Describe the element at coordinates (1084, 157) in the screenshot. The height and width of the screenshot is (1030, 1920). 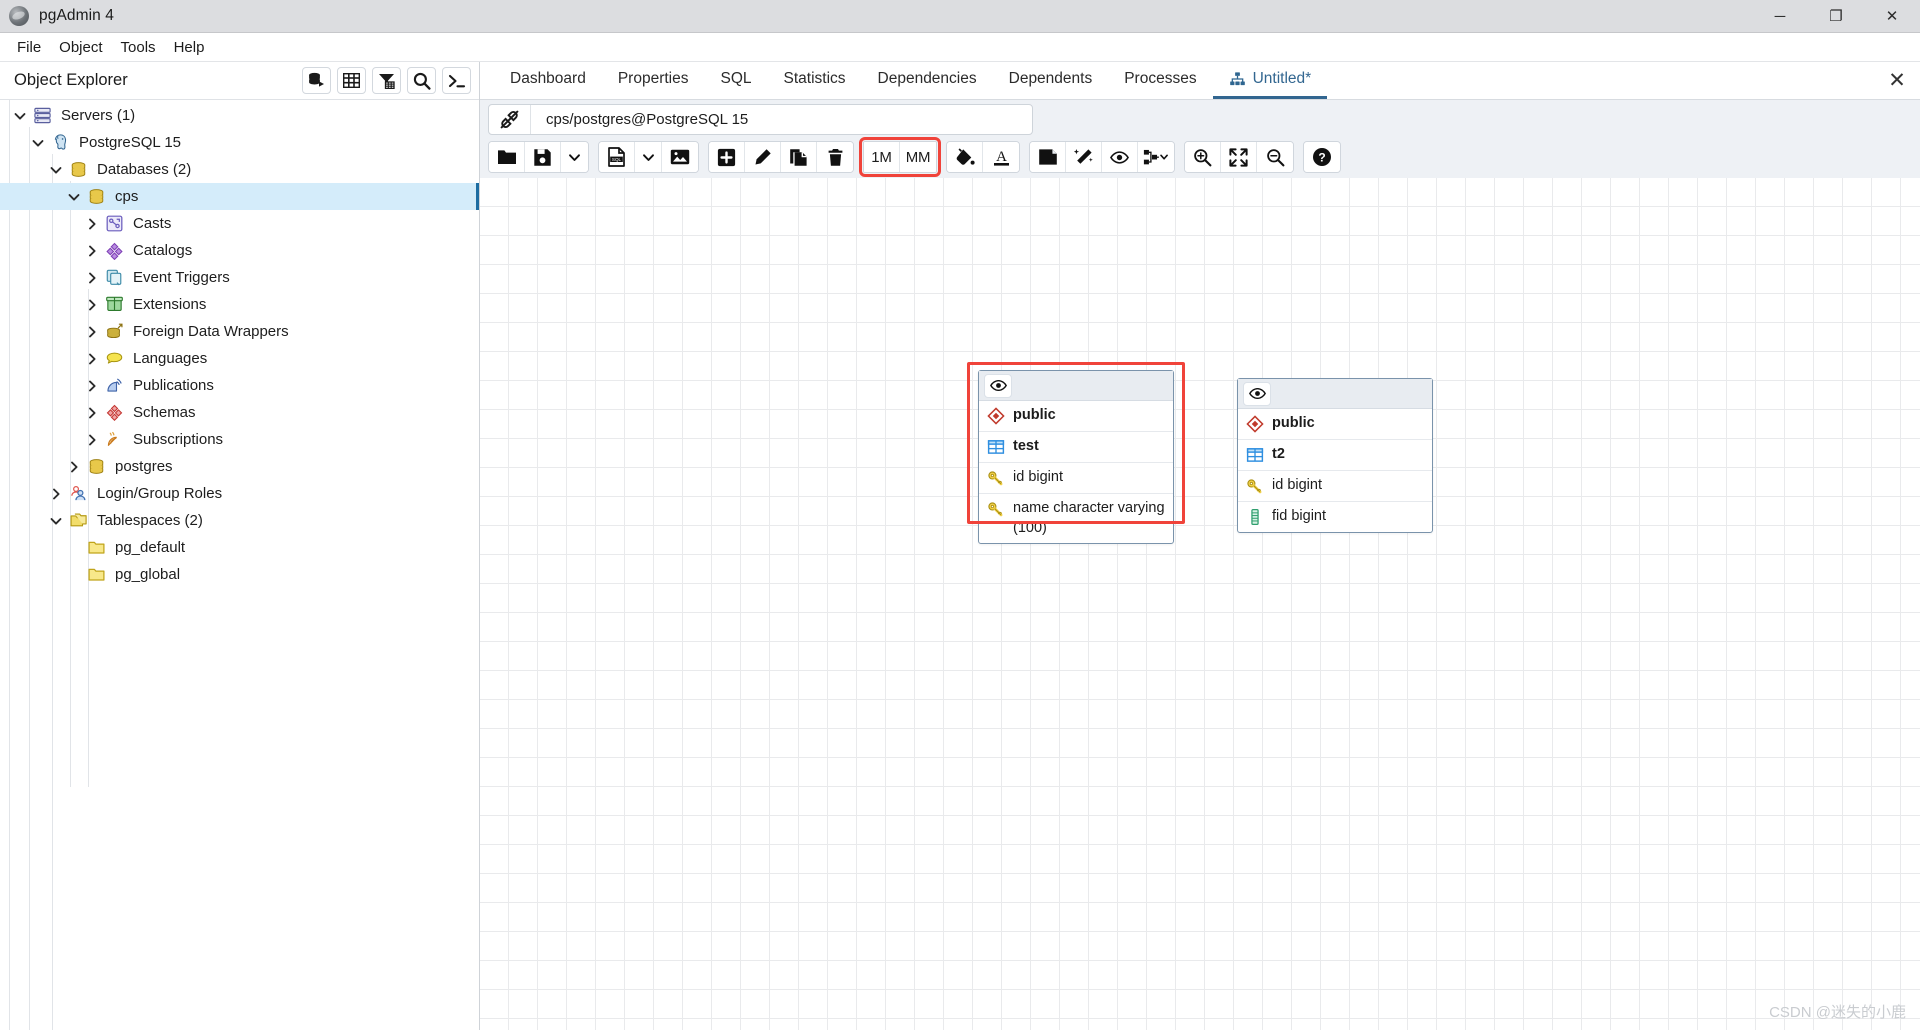
I see `auto-align-button` at that location.